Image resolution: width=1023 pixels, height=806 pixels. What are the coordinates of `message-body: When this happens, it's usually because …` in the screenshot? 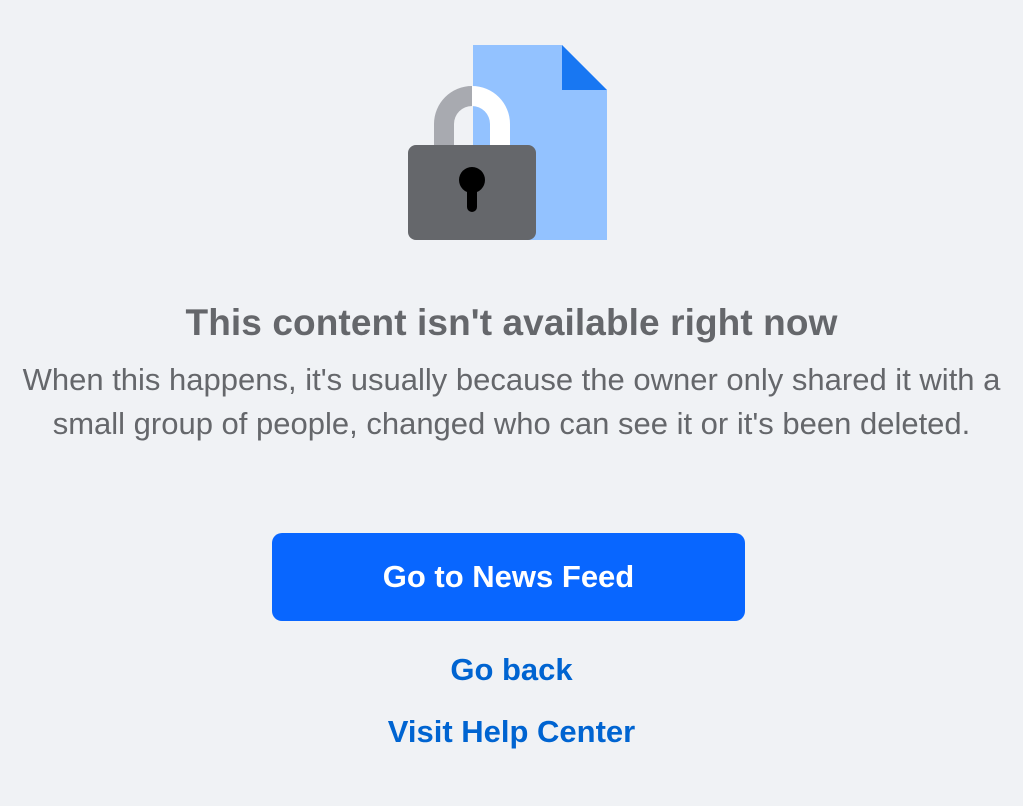 It's located at (511, 401).